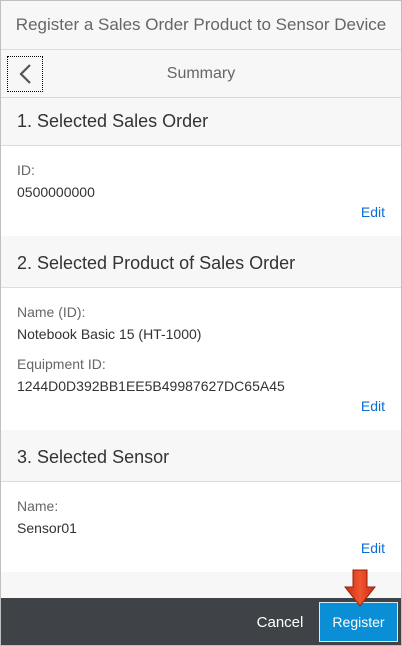 The image size is (402, 646). What do you see at coordinates (280, 622) in the screenshot?
I see `cancel-button: Cancel` at bounding box center [280, 622].